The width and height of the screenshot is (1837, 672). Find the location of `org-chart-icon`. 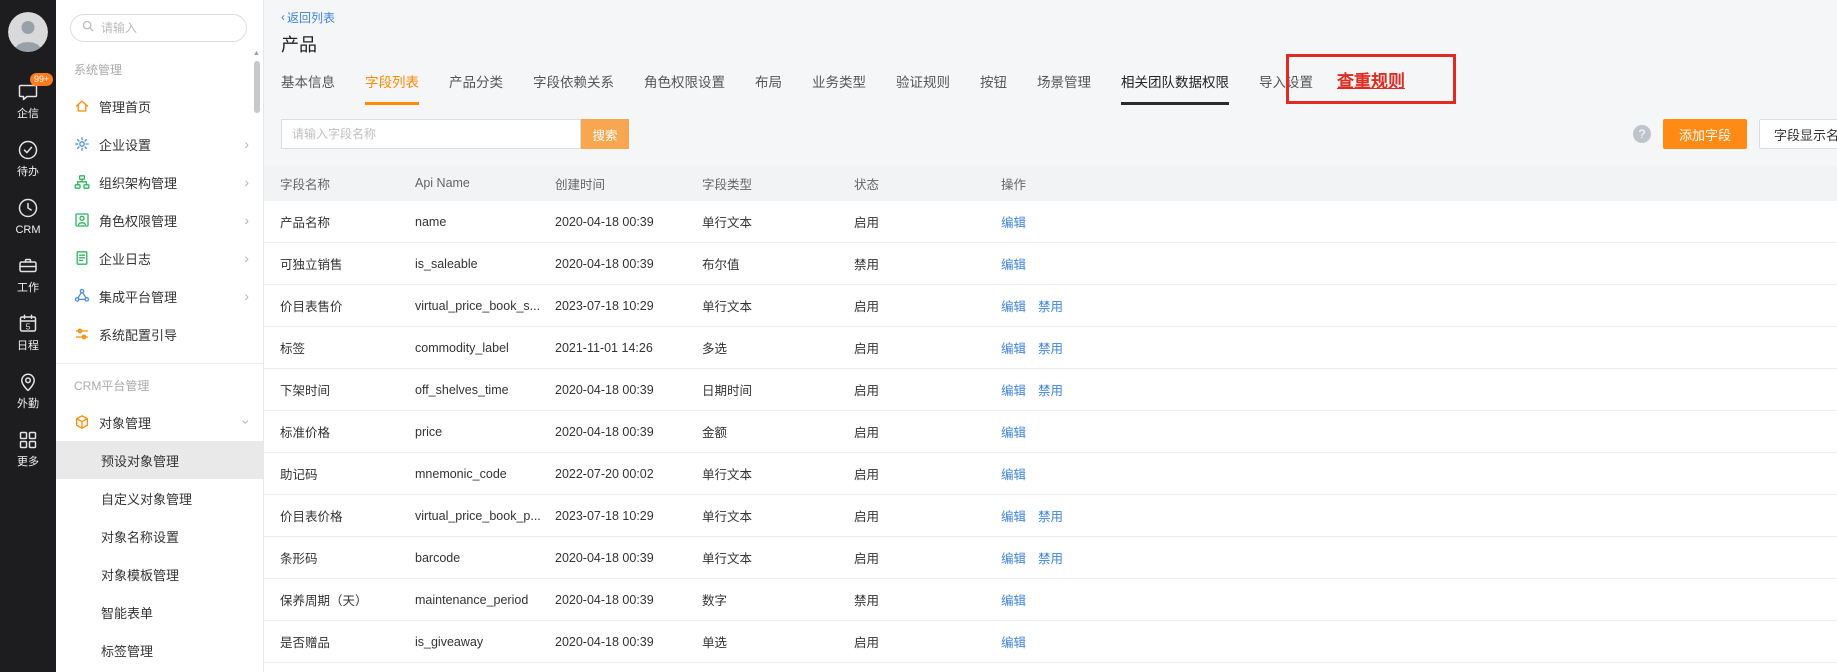

org-chart-icon is located at coordinates (82, 182).